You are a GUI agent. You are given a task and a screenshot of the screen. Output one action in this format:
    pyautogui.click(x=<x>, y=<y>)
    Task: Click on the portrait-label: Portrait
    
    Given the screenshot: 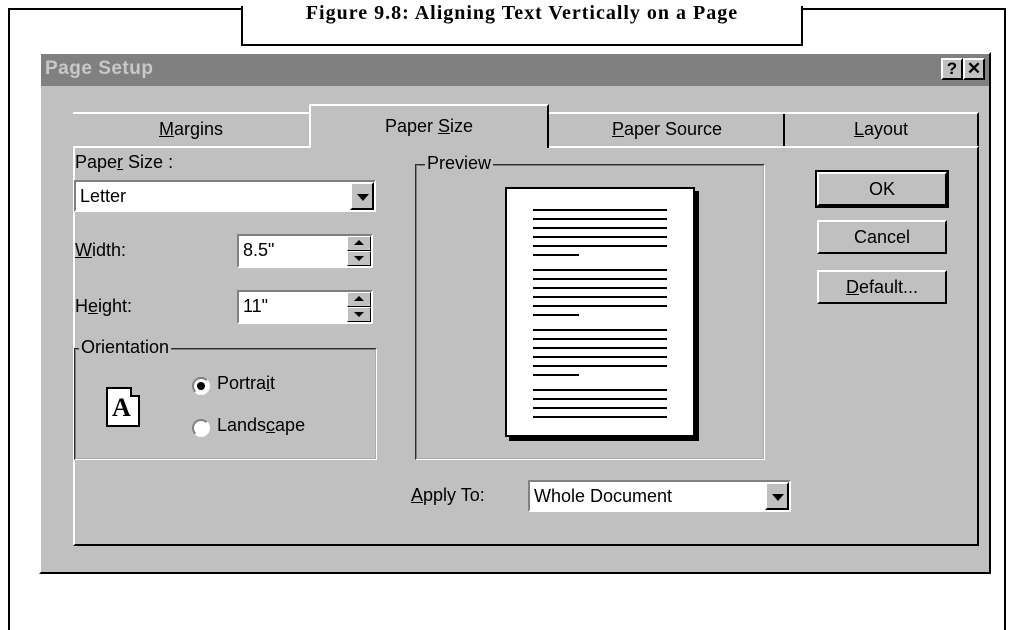 What is the action you would take?
    pyautogui.click(x=246, y=383)
    